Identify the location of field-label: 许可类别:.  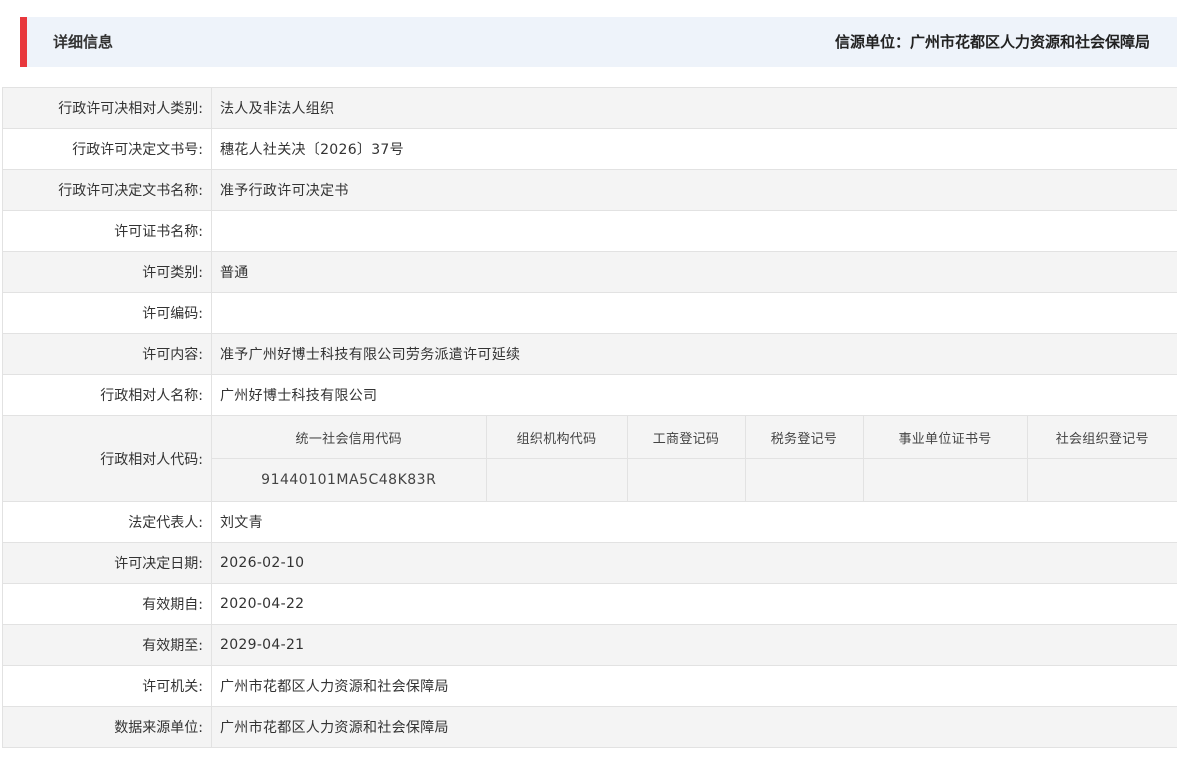
(107, 272).